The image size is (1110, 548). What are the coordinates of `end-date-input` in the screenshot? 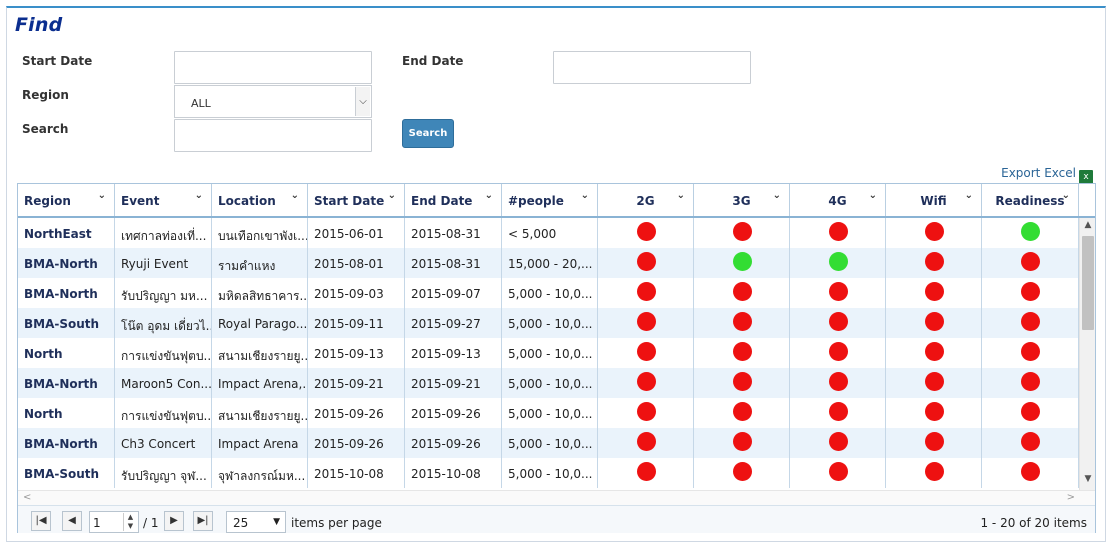 It's located at (652, 67).